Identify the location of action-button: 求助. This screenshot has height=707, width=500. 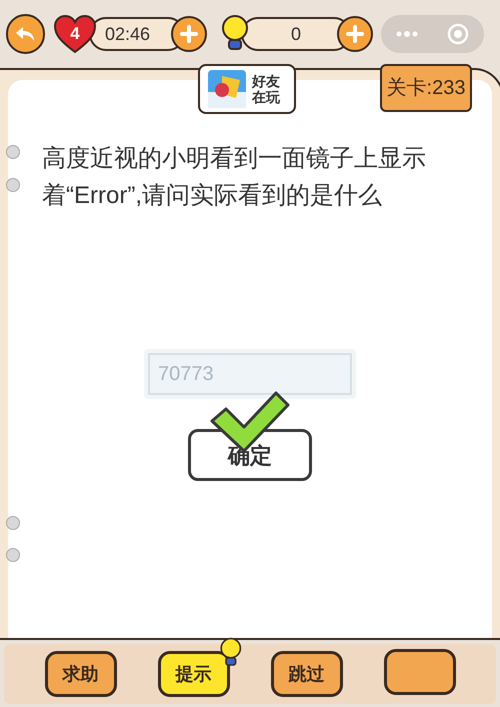
(80, 674).